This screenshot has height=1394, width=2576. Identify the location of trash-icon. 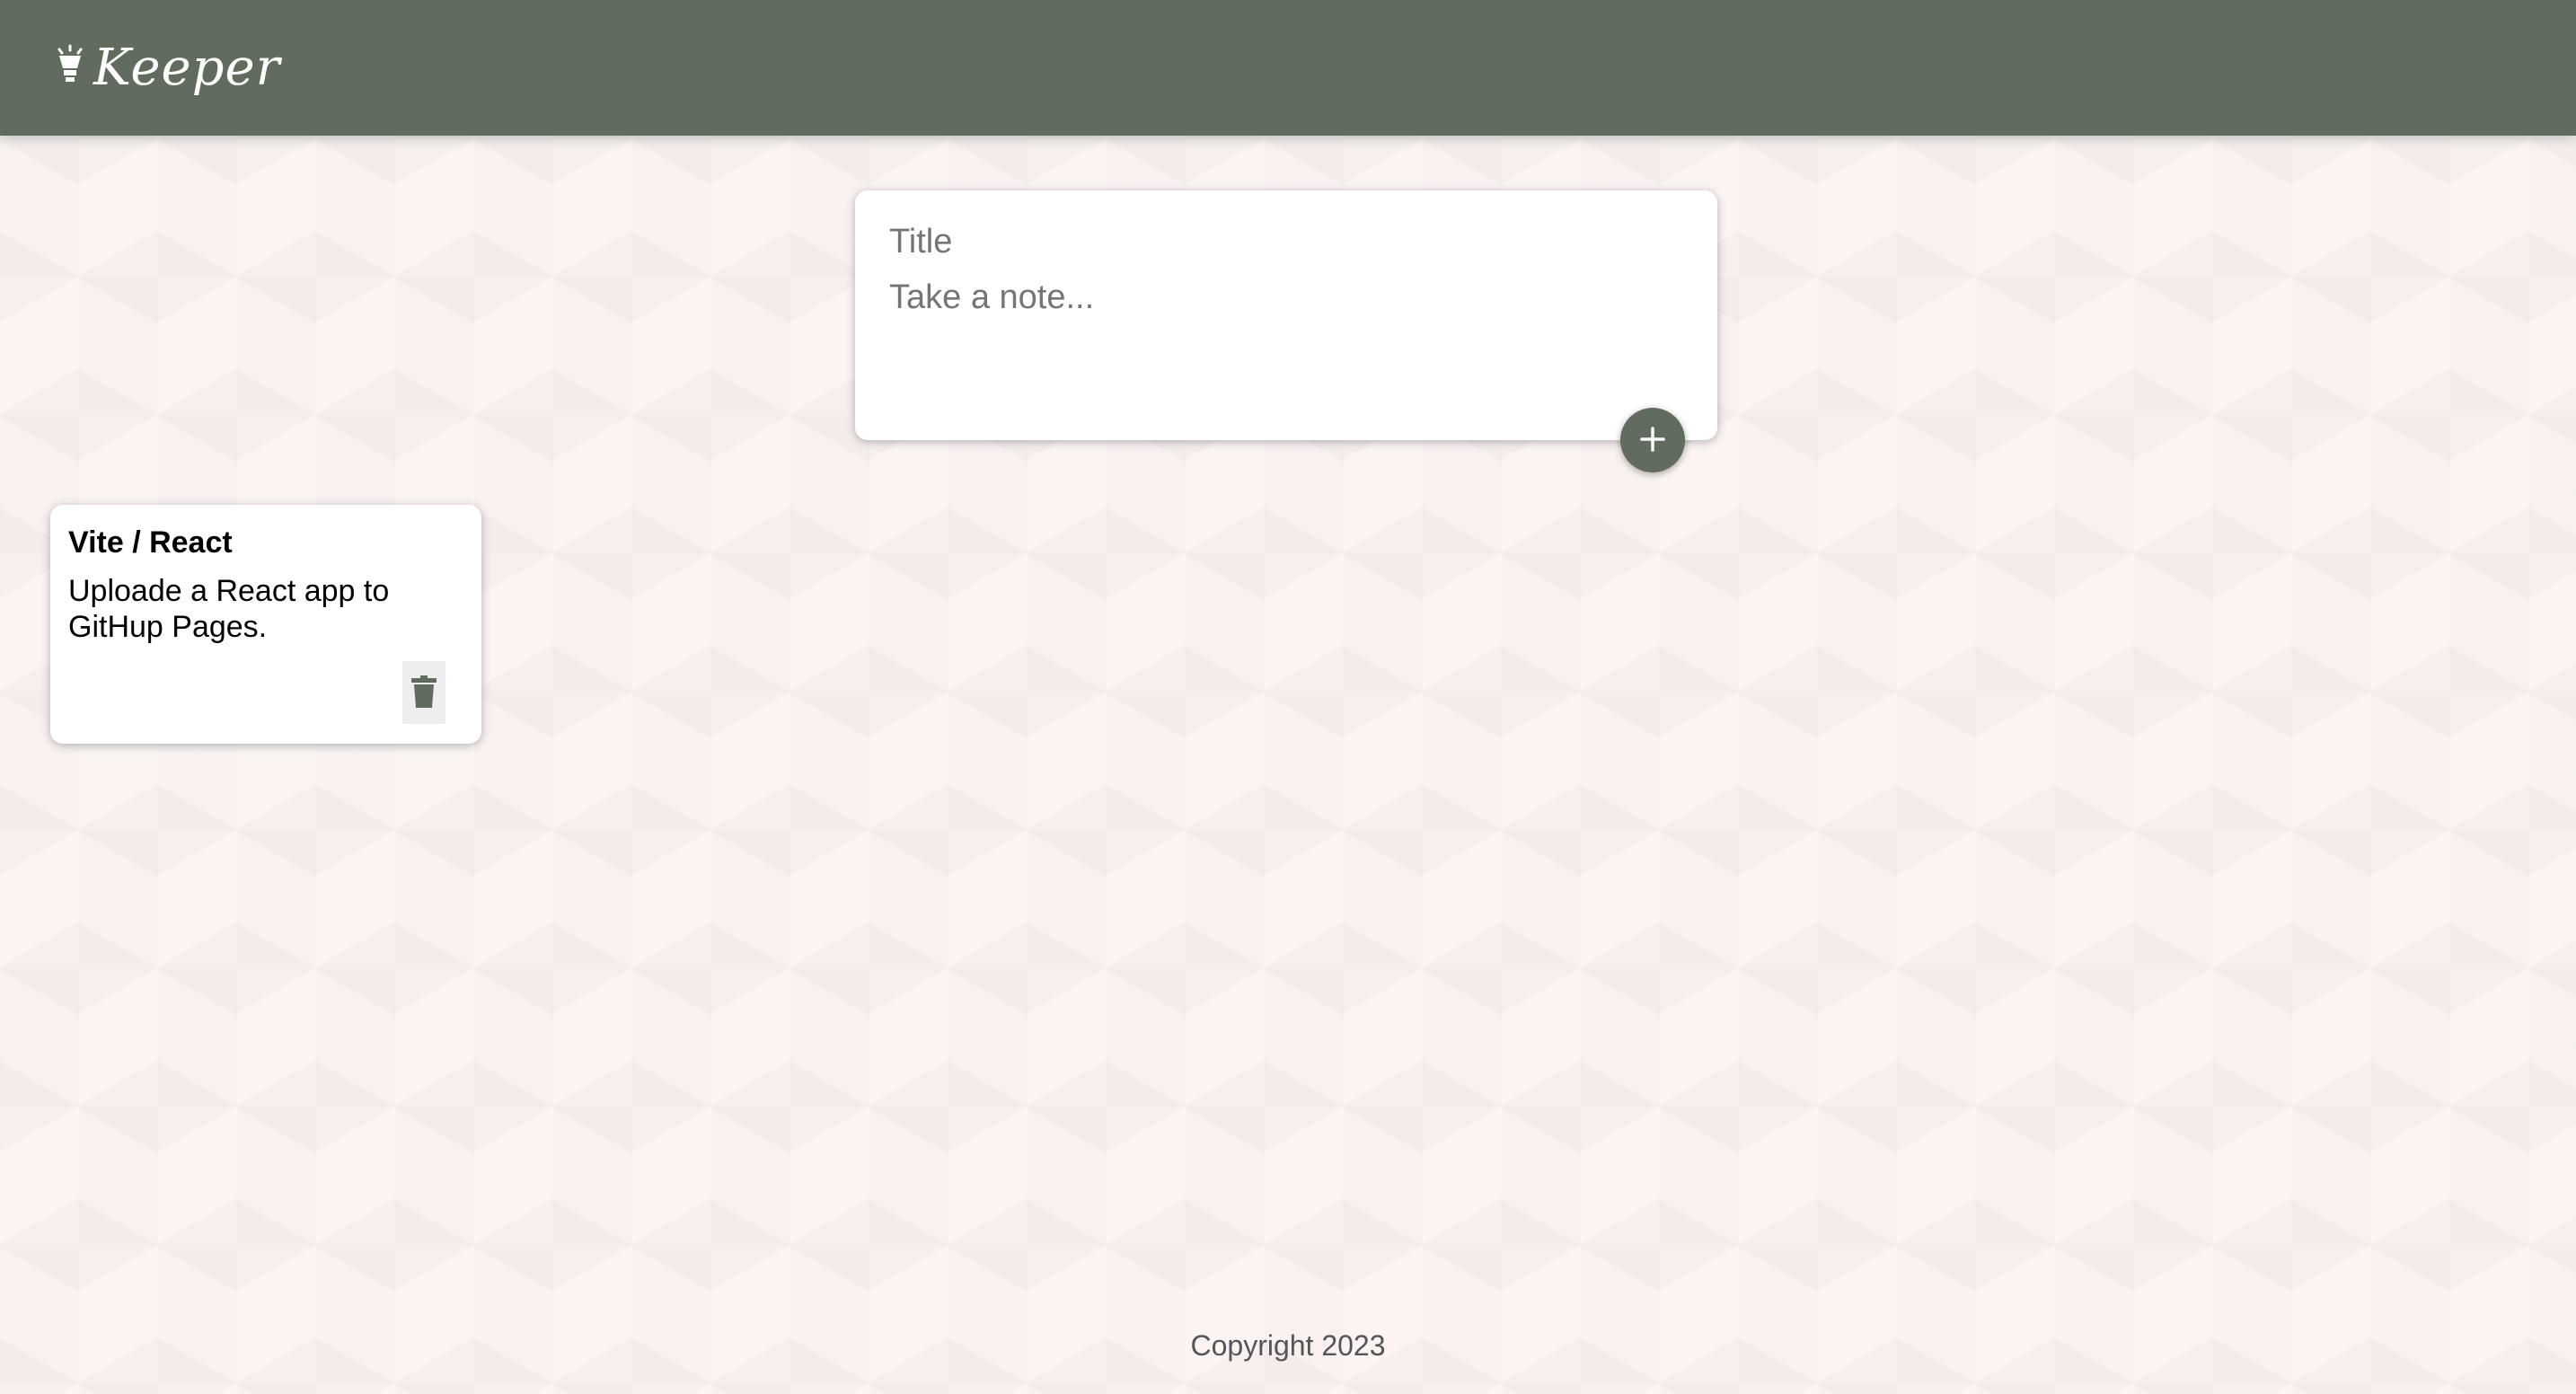
(423, 693).